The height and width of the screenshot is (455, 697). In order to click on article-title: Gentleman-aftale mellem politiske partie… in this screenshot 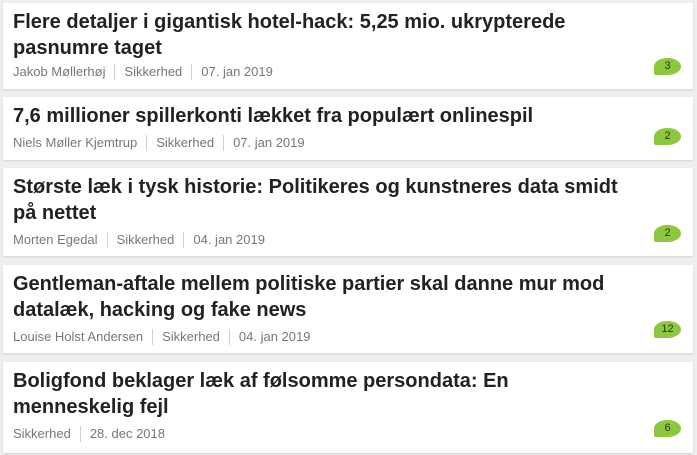, I will do `click(323, 297)`.